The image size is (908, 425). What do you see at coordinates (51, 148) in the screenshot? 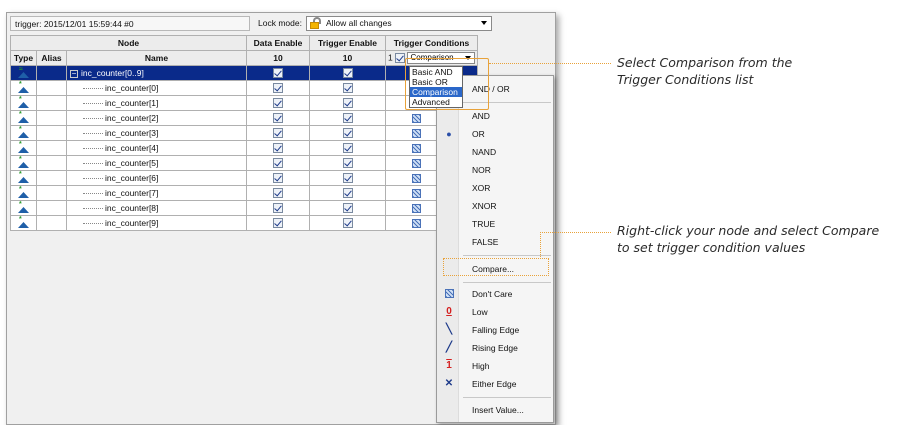
I see `alias-cell` at bounding box center [51, 148].